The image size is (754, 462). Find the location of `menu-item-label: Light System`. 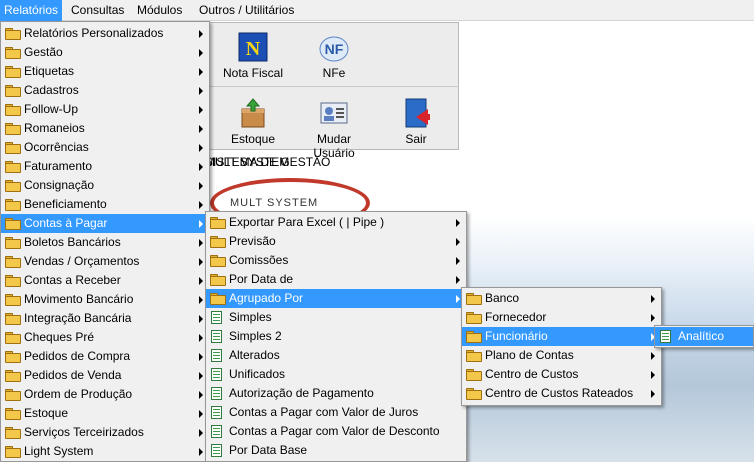

menu-item-label: Light System is located at coordinates (59, 451).